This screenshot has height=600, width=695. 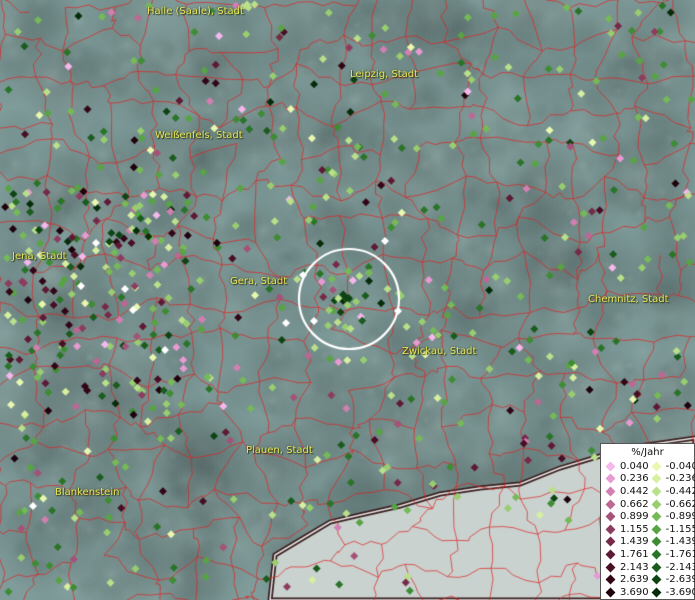 I want to click on legend-value: 0.442, so click(x=634, y=491).